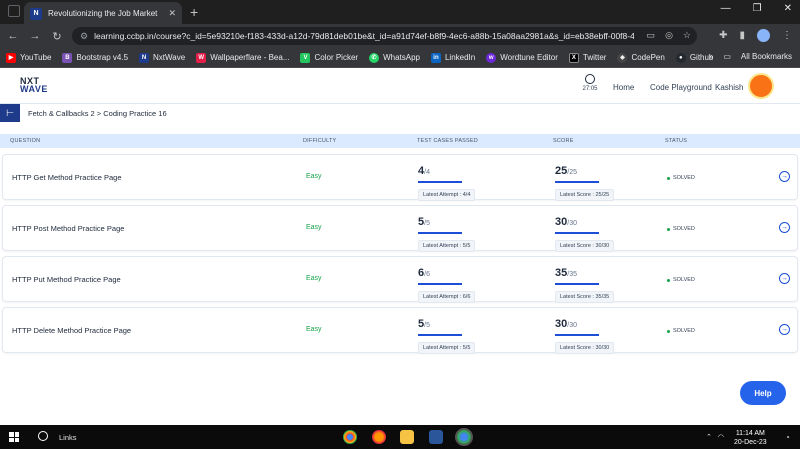 The height and width of the screenshot is (449, 800). What do you see at coordinates (407, 437) in the screenshot?
I see `file-explorer-taskbar-icon` at bounding box center [407, 437].